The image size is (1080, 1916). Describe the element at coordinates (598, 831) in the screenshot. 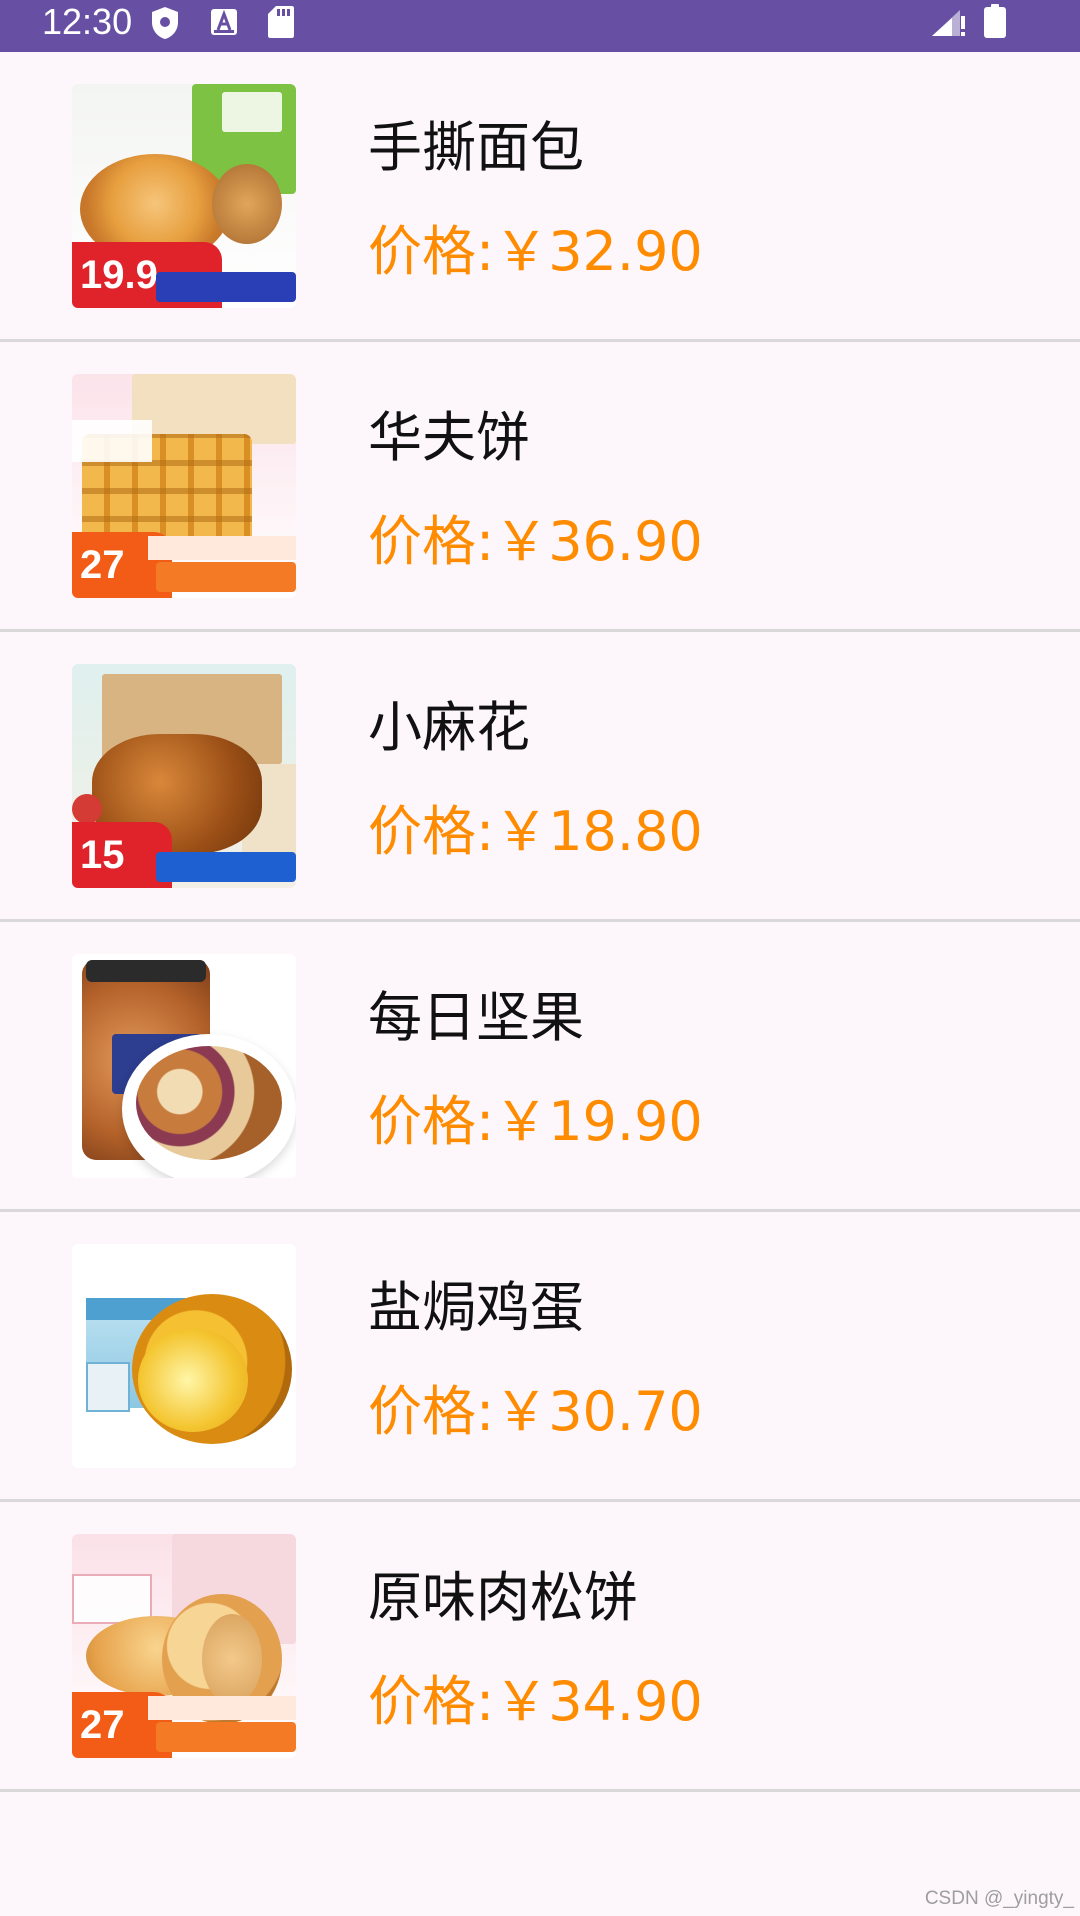

I see `price-value: ￥18.80` at that location.